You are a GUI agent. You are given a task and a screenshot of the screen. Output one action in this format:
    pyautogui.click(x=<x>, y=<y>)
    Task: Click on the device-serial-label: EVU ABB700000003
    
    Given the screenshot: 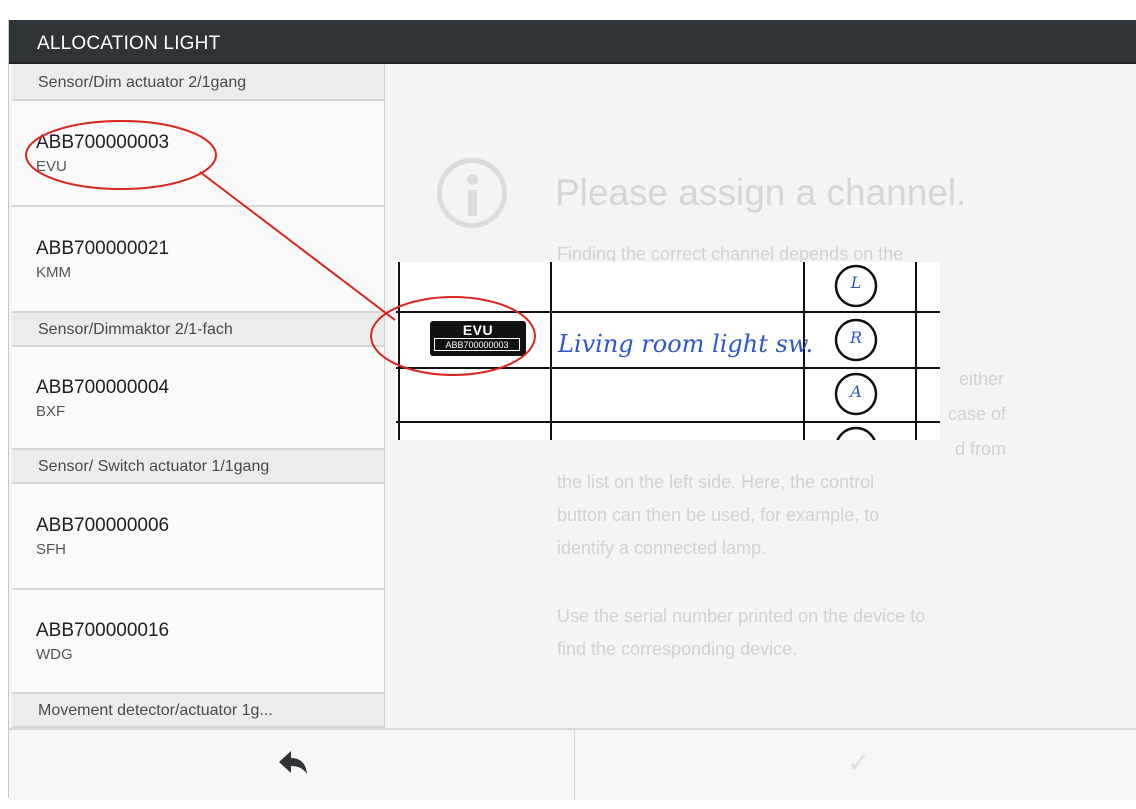 What is the action you would take?
    pyautogui.click(x=478, y=338)
    